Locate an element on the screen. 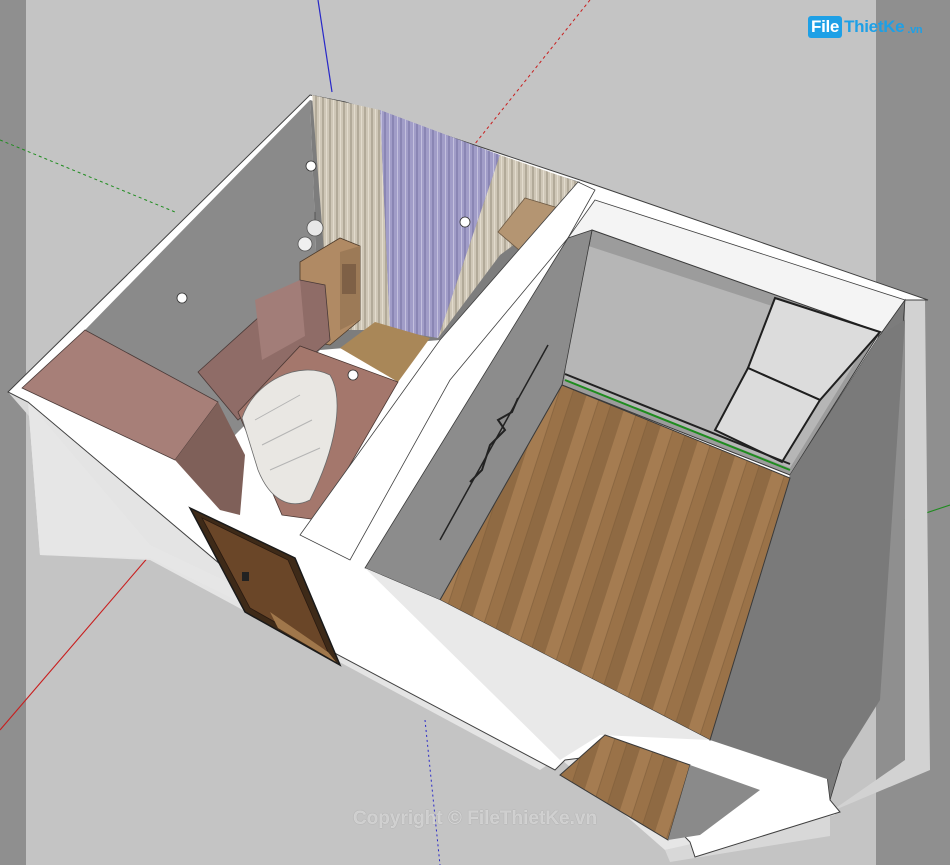 The height and width of the screenshot is (865, 950). logo-text: ThietKe is located at coordinates (874, 26).